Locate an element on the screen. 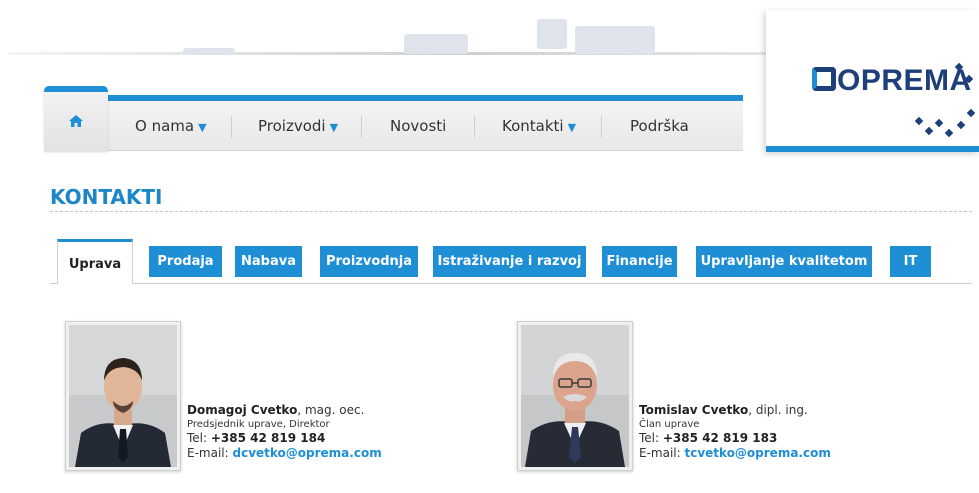 Image resolution: width=979 pixels, height=493 pixels. nav-item-label: Proizvodi is located at coordinates (292, 126).